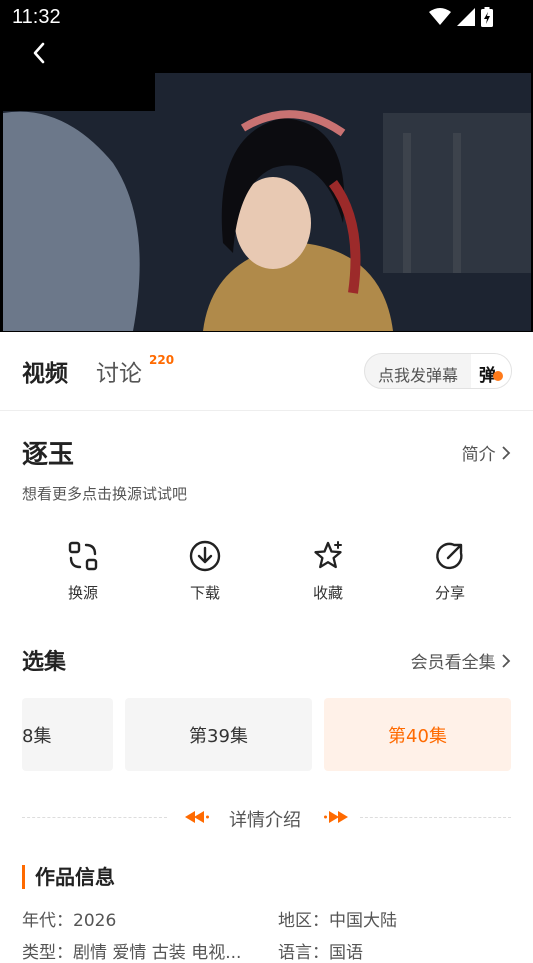 The width and height of the screenshot is (533, 963). I want to click on download-label: 下载, so click(204, 593).